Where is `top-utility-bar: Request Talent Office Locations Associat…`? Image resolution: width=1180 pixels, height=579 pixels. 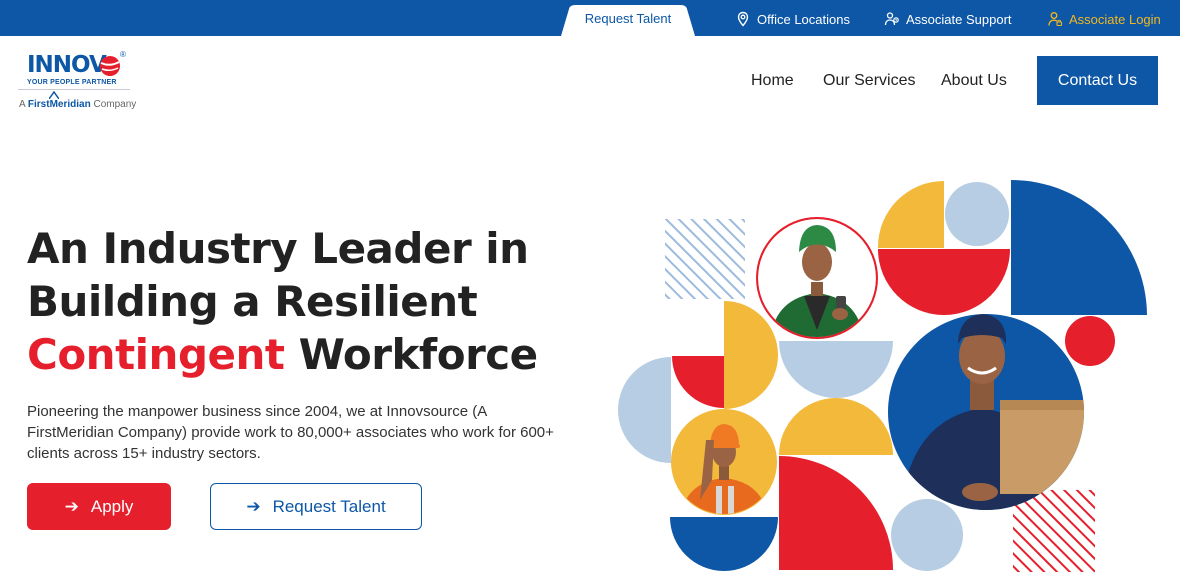 top-utility-bar: Request Talent Office Locations Associat… is located at coordinates (590, 18).